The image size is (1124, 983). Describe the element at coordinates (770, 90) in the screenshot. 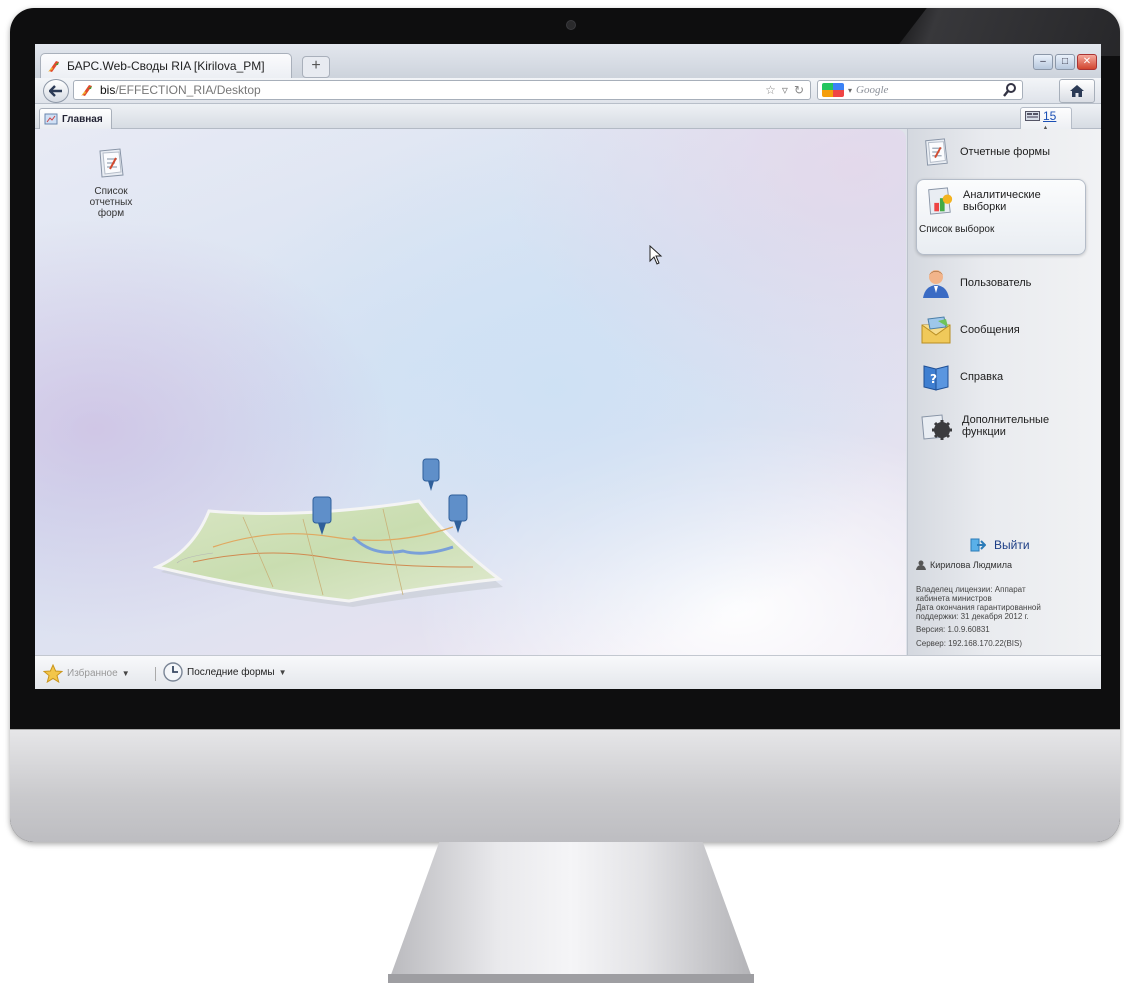

I see `bookmark-star-icon: ☆` at that location.